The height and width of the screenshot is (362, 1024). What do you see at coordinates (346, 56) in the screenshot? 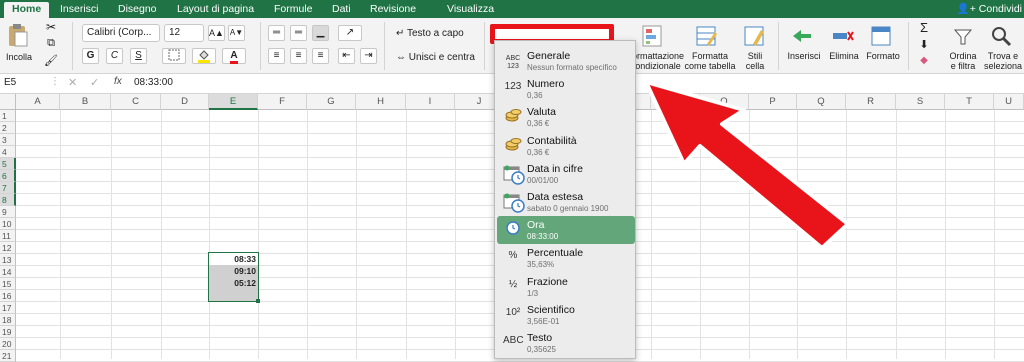
I see `decrease-indent-button: ⇤` at bounding box center [346, 56].